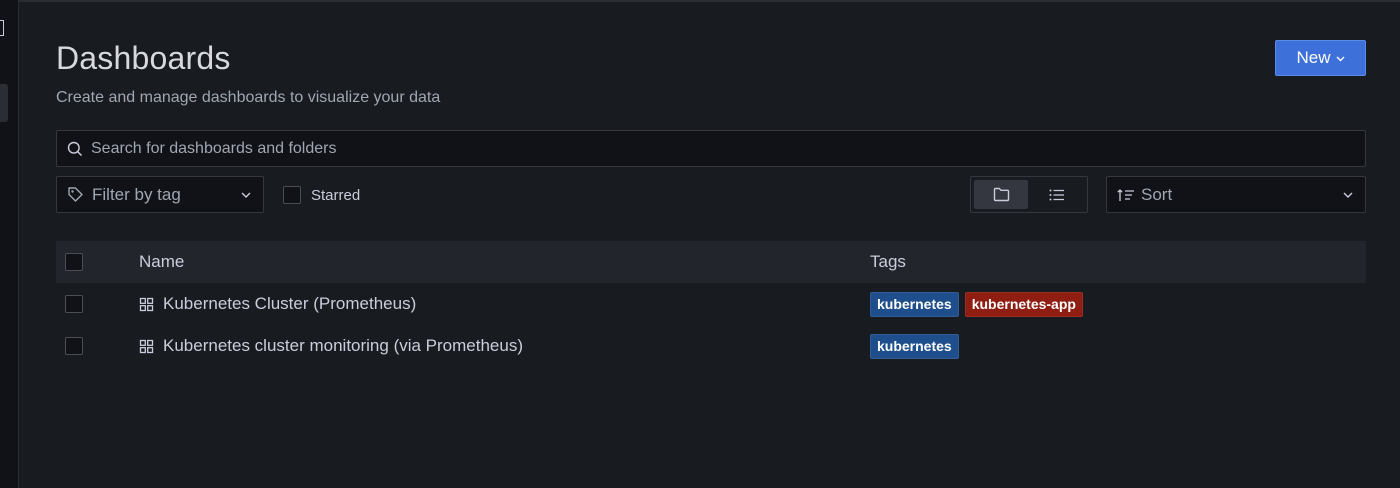 This screenshot has width=1400, height=488. I want to click on side-menu-strip, so click(9, 244).